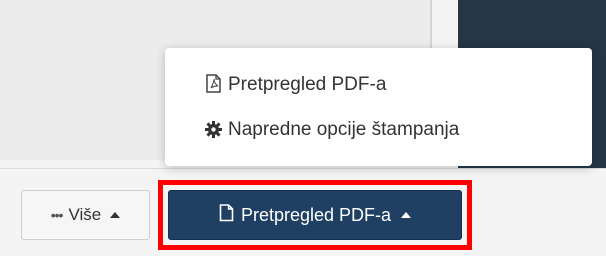 Image resolution: width=606 pixels, height=256 pixels. I want to click on menu-item-advanced-print: Napredne opcije štampanja, so click(332, 130).